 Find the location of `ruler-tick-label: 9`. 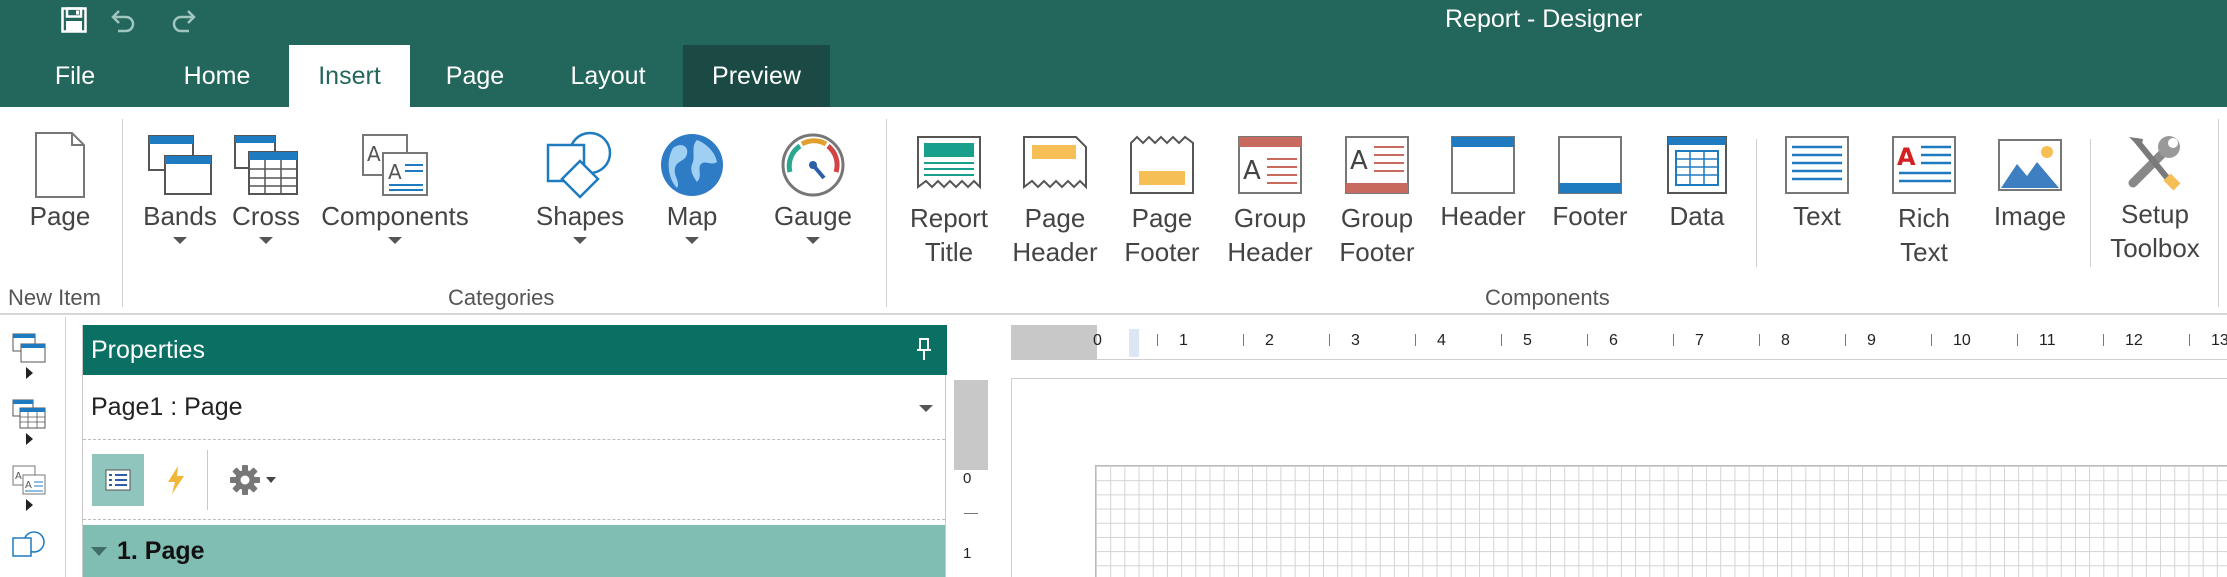

ruler-tick-label: 9 is located at coordinates (1871, 340).